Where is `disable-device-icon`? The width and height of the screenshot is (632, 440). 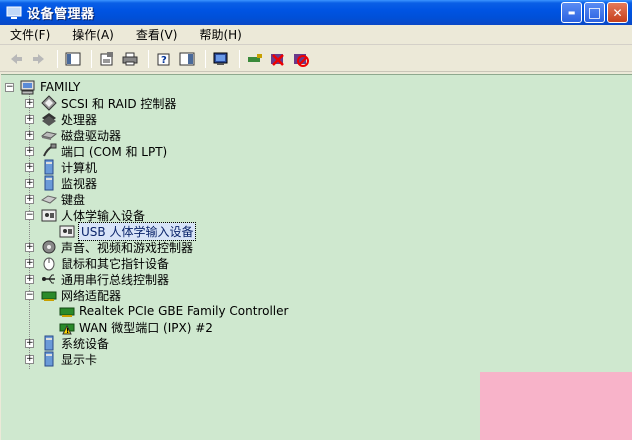
disable-device-icon is located at coordinates (277, 59).